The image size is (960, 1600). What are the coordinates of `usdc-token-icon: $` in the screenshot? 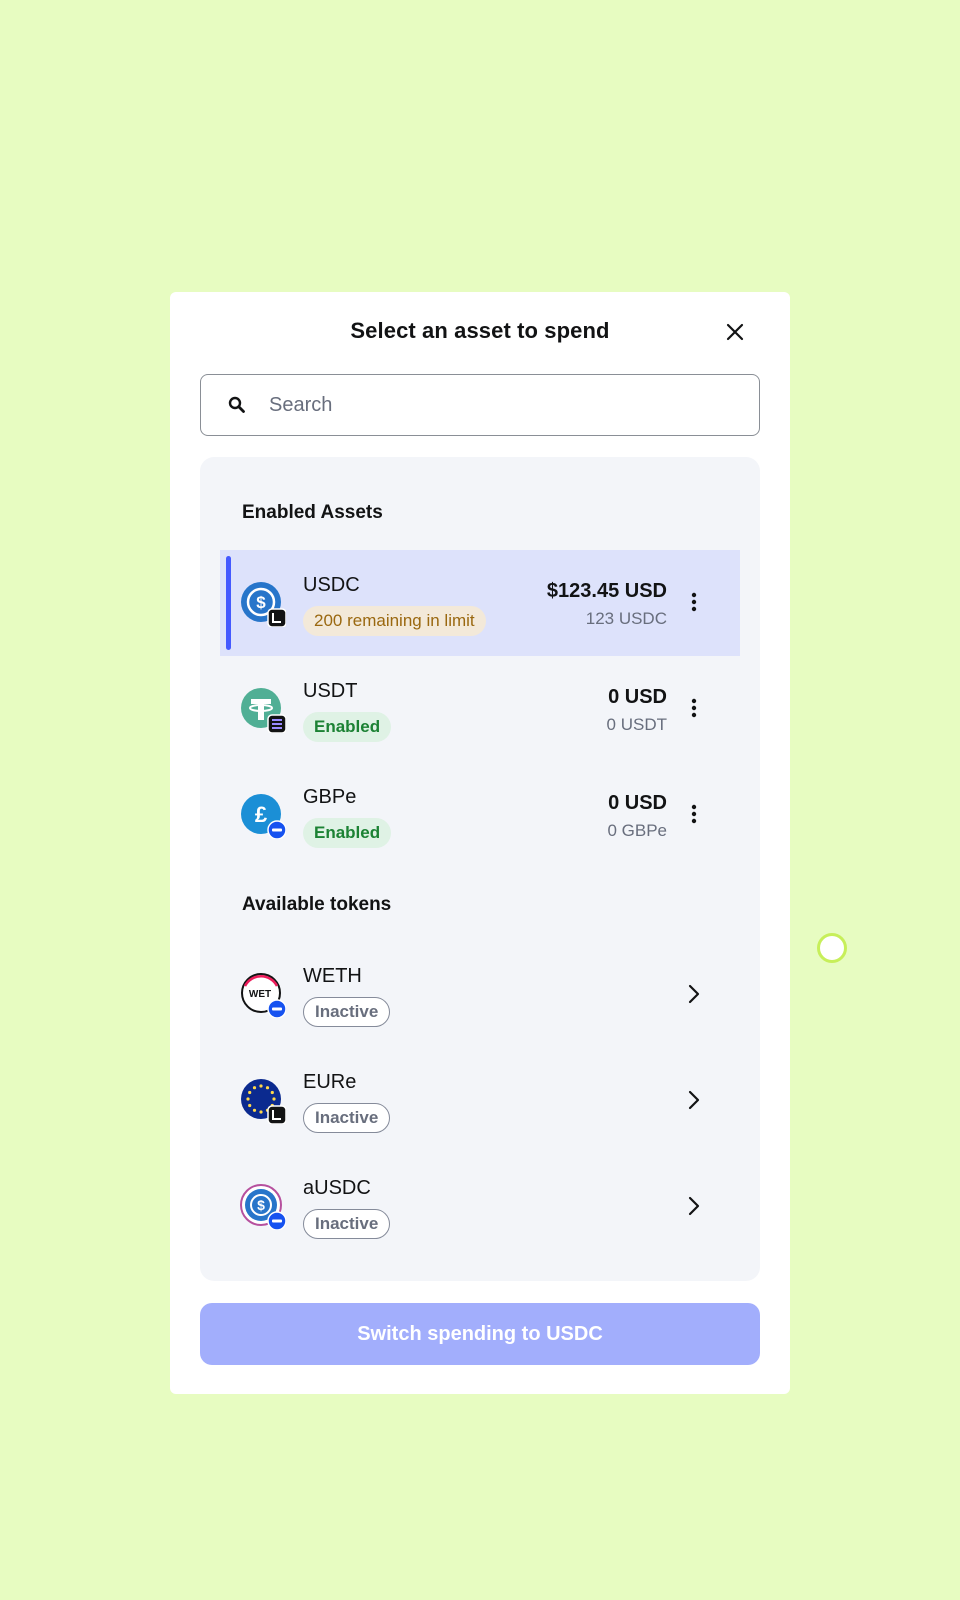 It's located at (263, 604).